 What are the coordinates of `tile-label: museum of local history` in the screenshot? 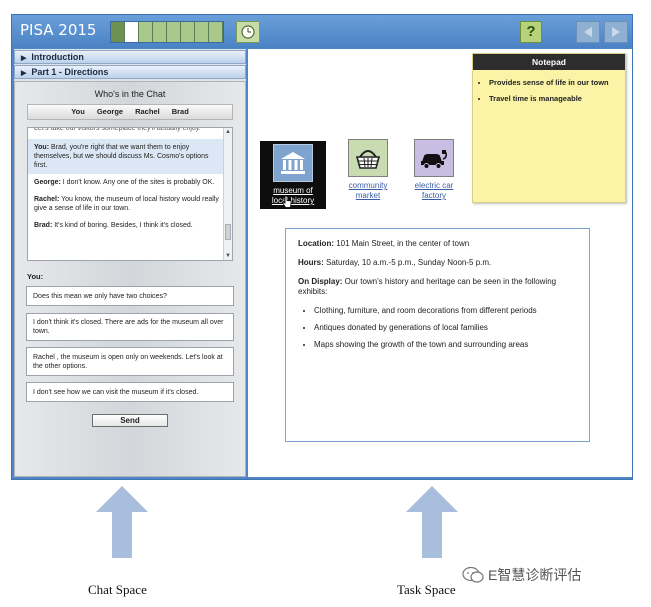 It's located at (293, 196).